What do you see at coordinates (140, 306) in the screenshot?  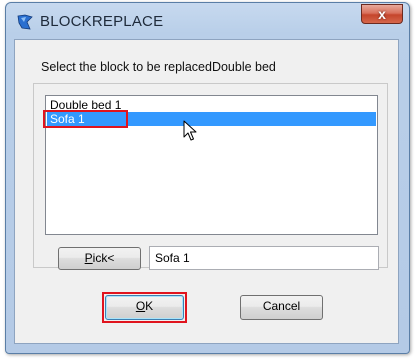 I see `ok-accelerator: O` at bounding box center [140, 306].